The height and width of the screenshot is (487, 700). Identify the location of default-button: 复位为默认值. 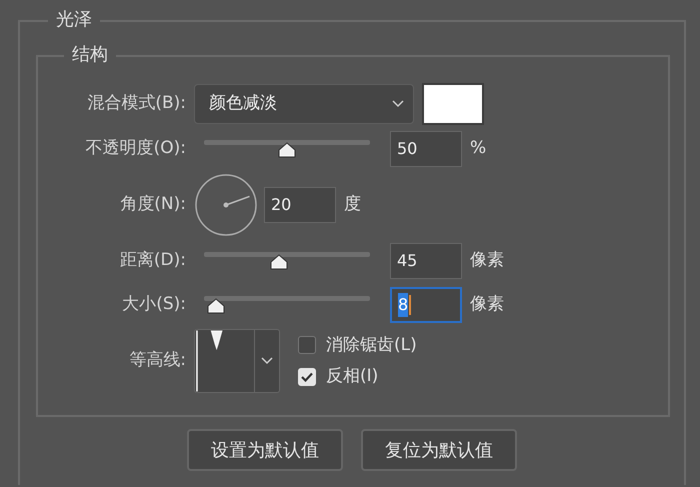
(439, 450).